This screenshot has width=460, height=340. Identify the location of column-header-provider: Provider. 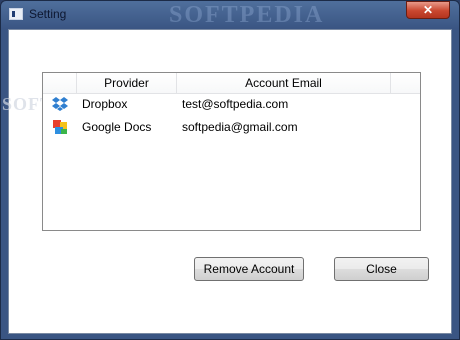
(127, 83).